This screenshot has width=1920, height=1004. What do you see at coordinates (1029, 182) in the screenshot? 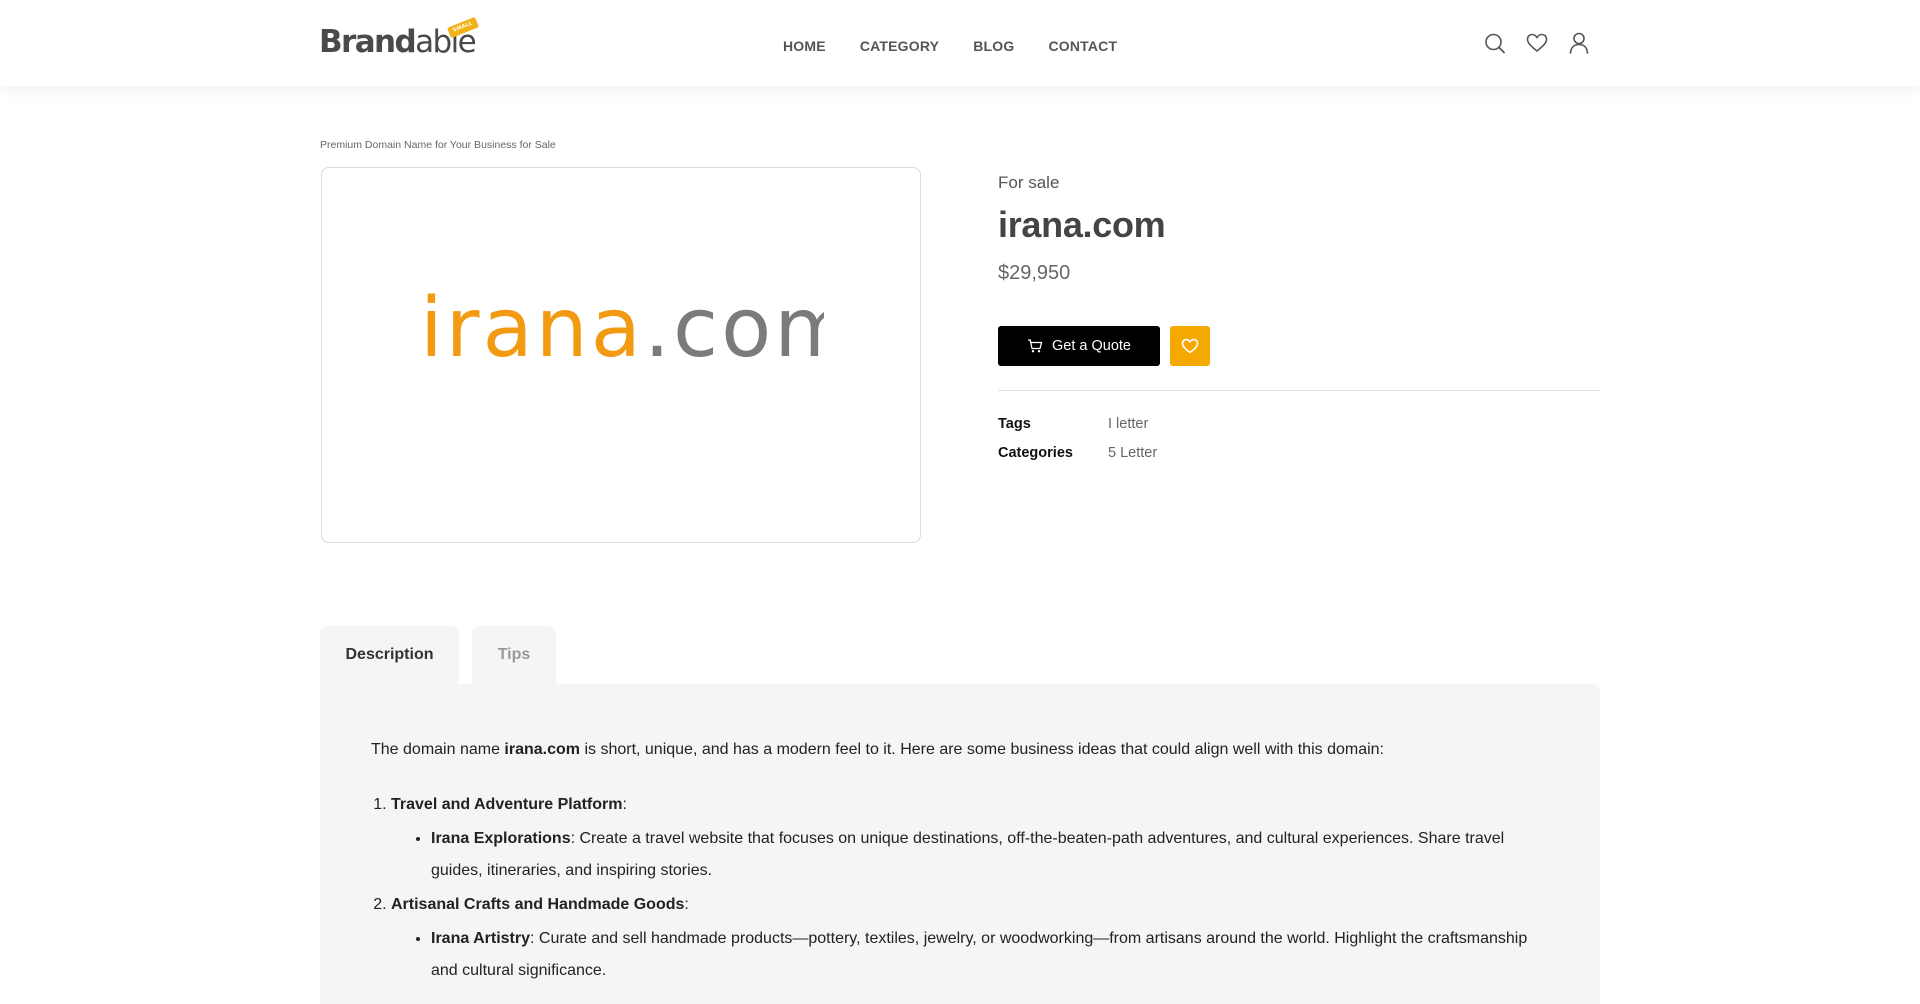
I see `status-label: For sale` at bounding box center [1029, 182].